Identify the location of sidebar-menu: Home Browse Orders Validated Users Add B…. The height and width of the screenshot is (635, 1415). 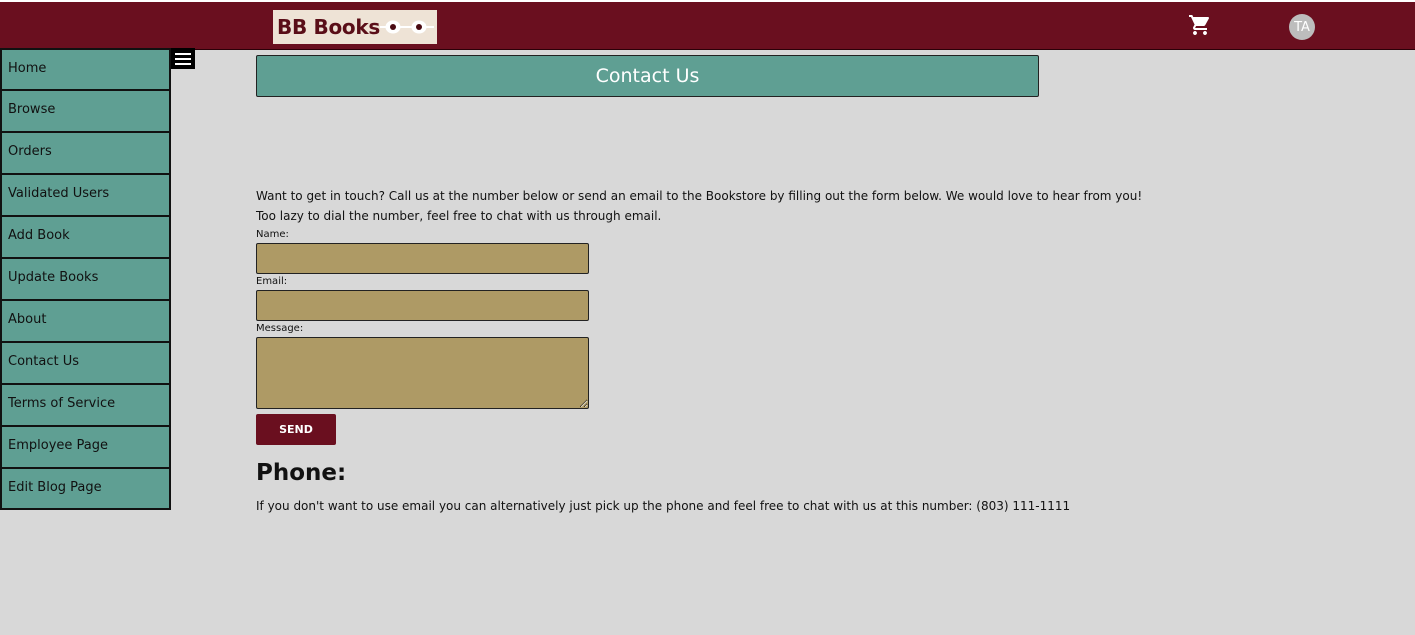
(85, 279).